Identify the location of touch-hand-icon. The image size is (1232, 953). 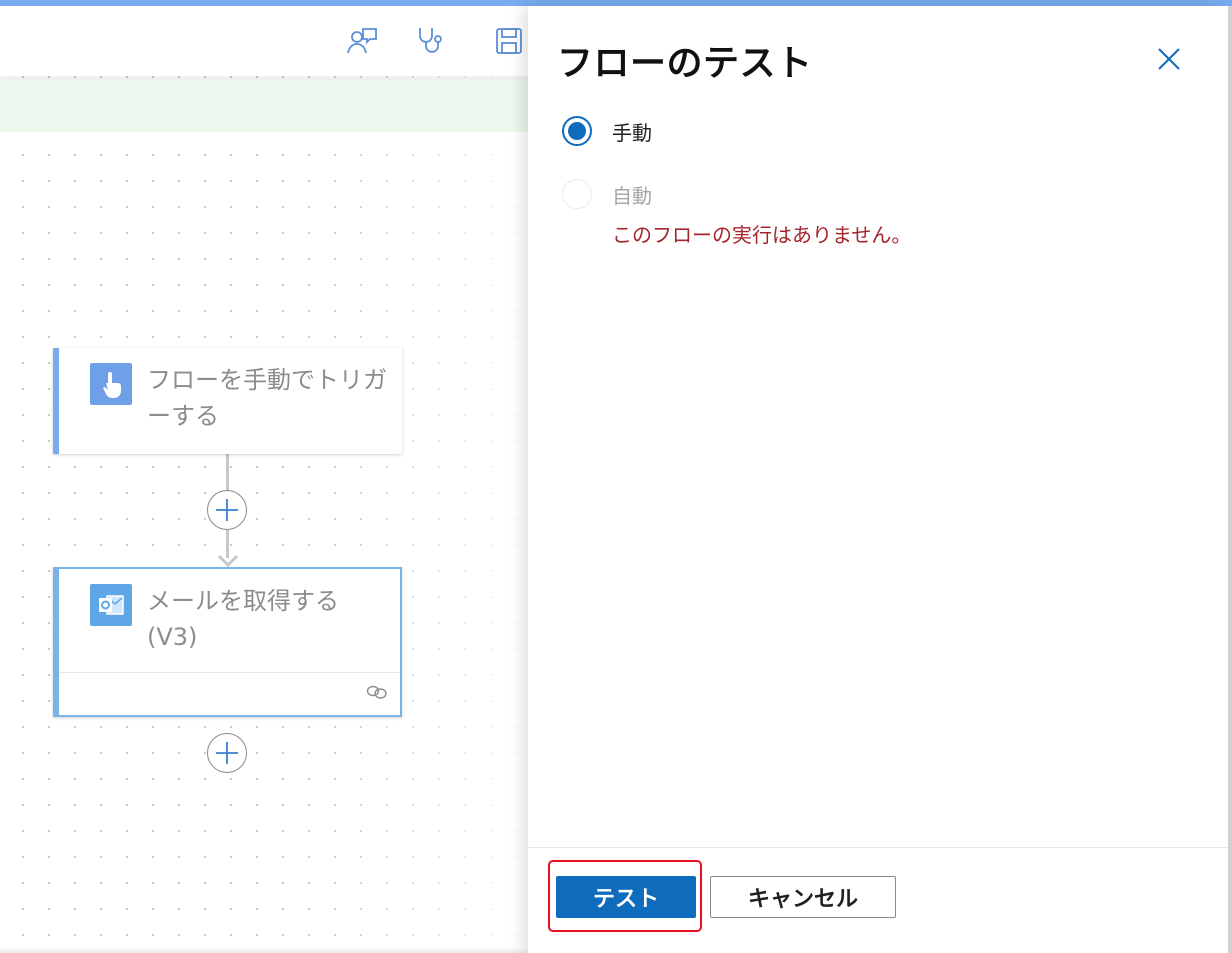
(111, 384).